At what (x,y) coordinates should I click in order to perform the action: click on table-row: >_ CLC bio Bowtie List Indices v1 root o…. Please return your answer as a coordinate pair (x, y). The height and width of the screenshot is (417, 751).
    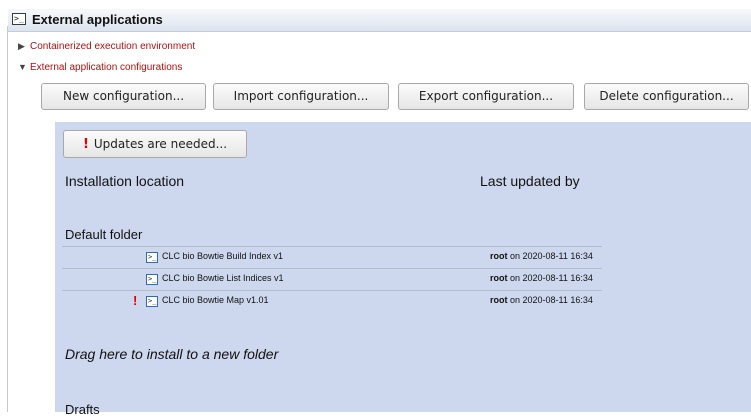
    Looking at the image, I should click on (332, 279).